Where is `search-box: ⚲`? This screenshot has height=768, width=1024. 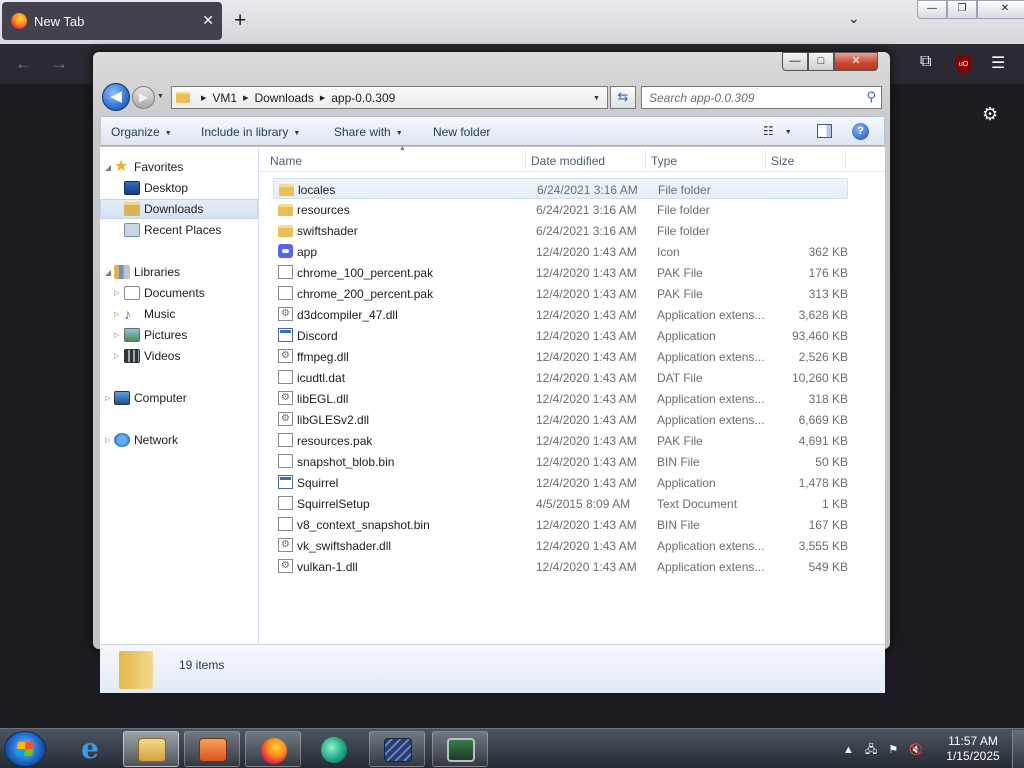 search-box: ⚲ is located at coordinates (761, 97).